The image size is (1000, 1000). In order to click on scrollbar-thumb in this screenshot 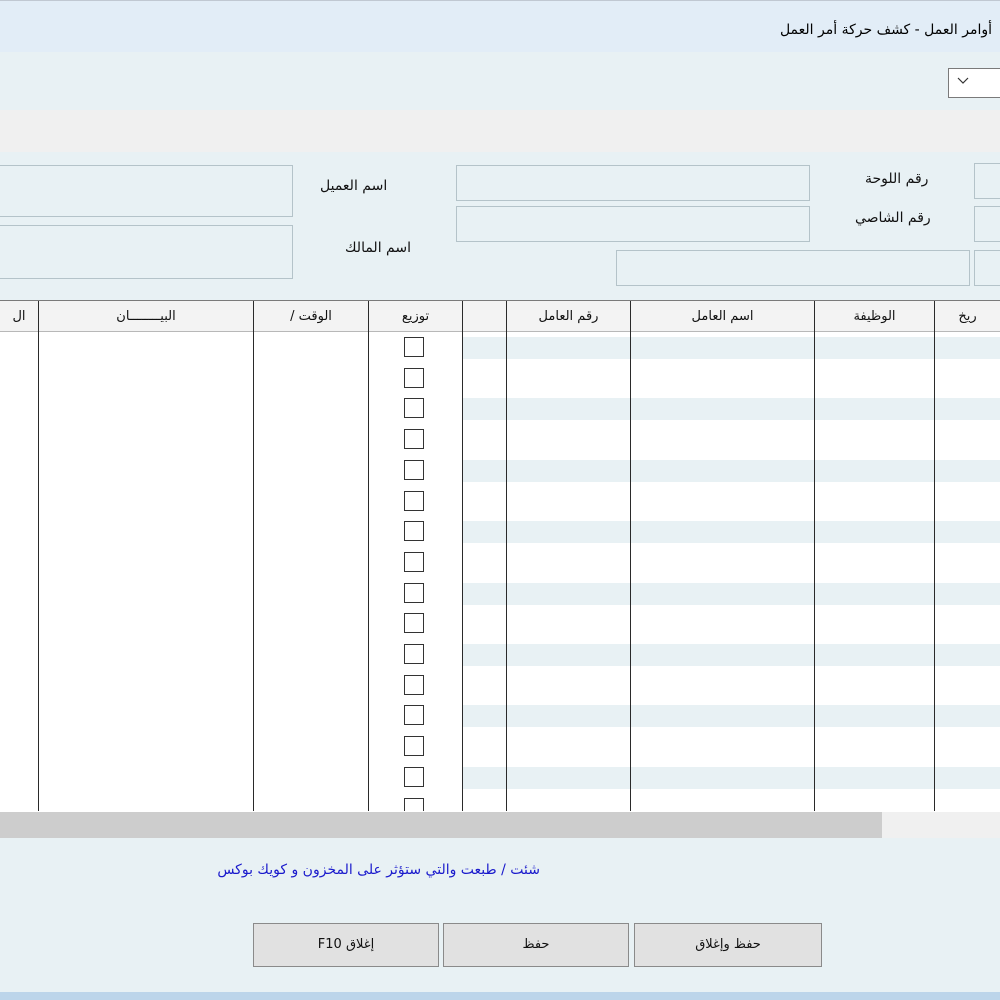, I will do `click(441, 825)`.